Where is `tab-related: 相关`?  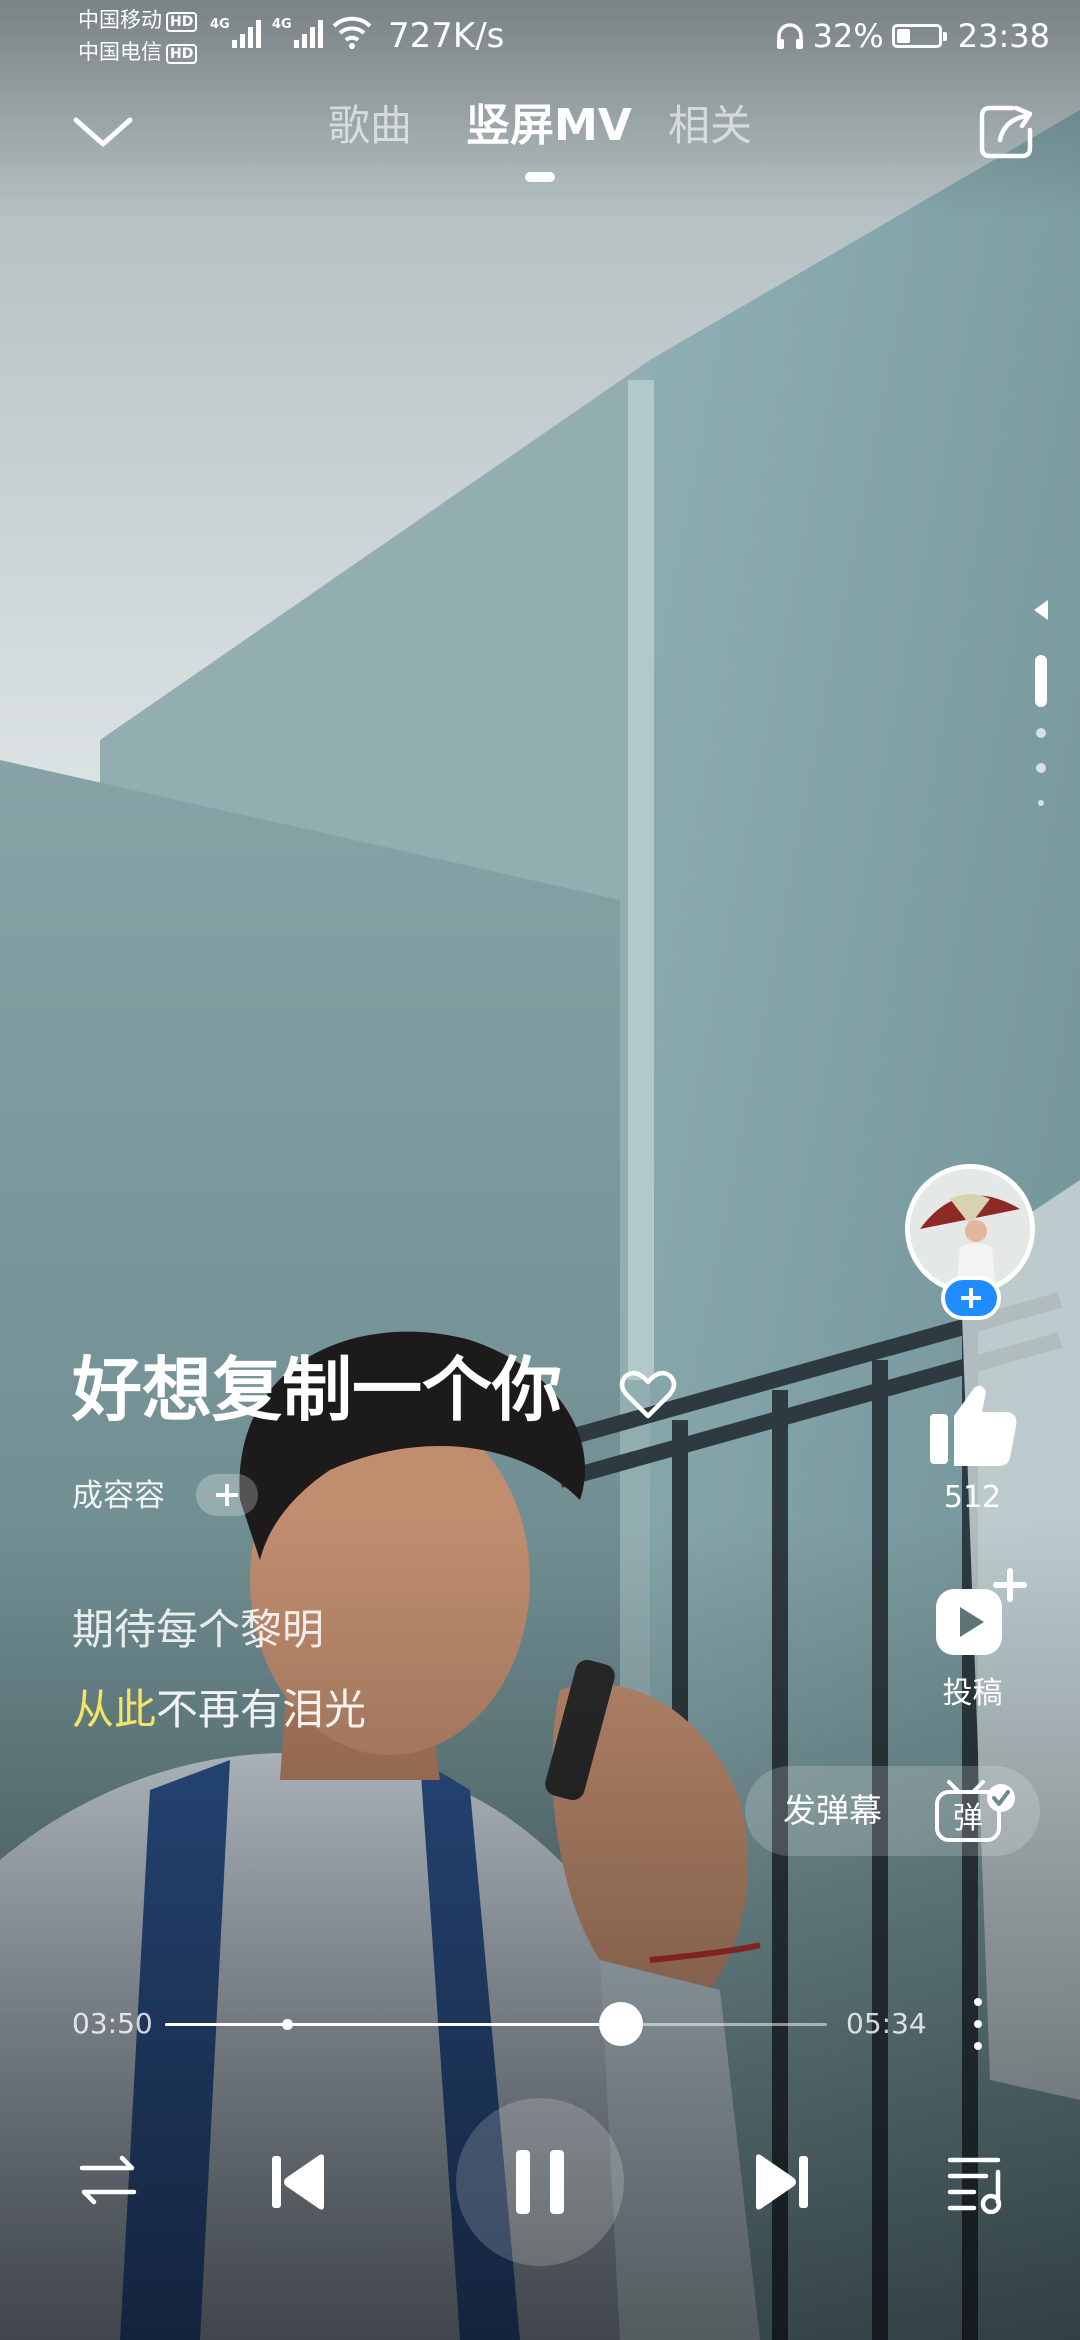 tab-related: 相关 is located at coordinates (710, 126).